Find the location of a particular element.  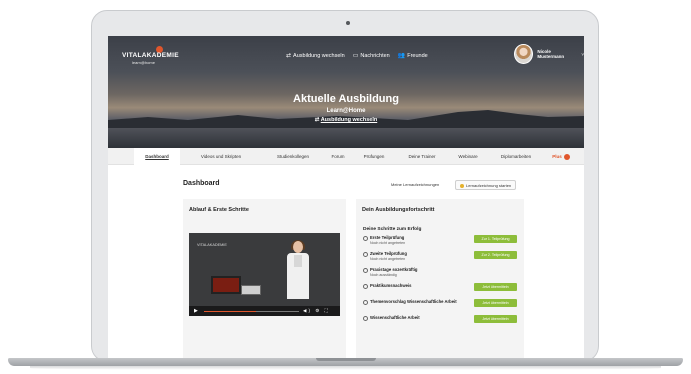

presenter-top is located at coordinates (298, 261).